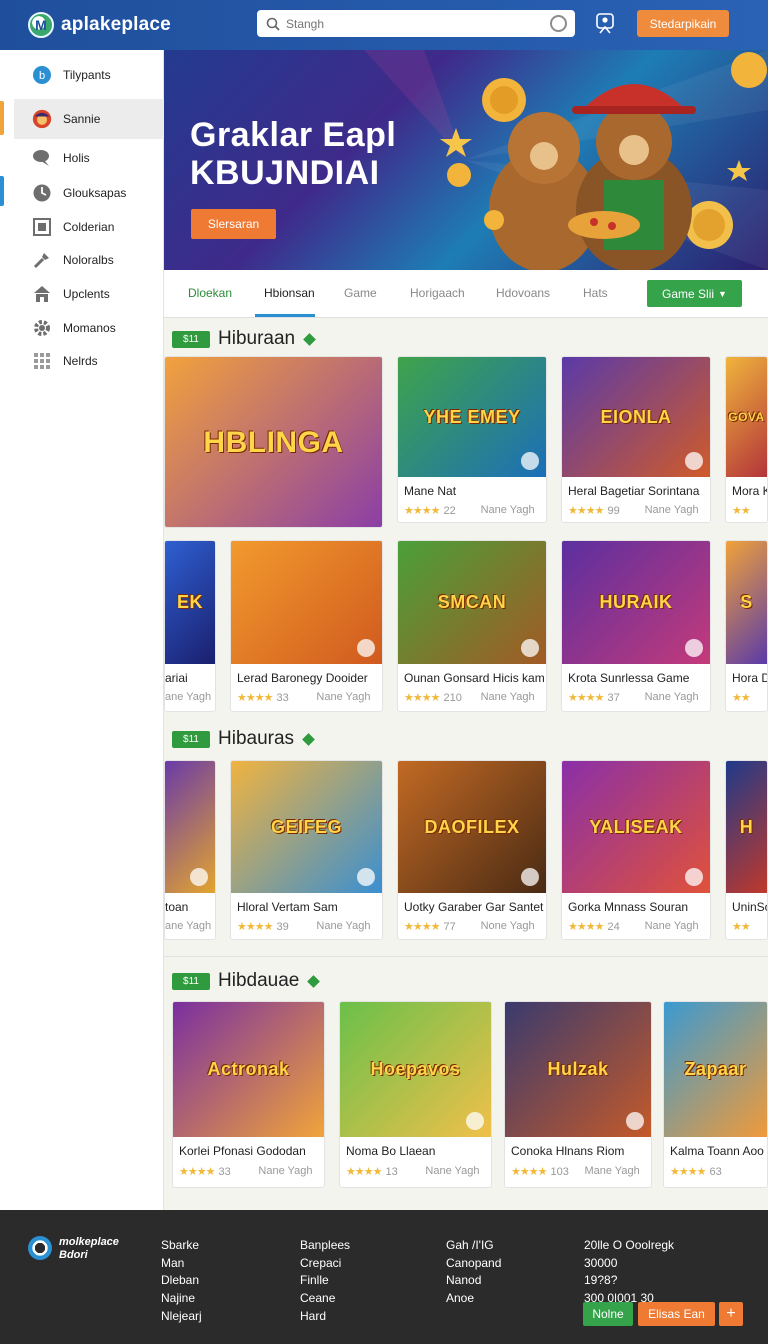  I want to click on game-art-title: DAOFILEX, so click(472, 826).